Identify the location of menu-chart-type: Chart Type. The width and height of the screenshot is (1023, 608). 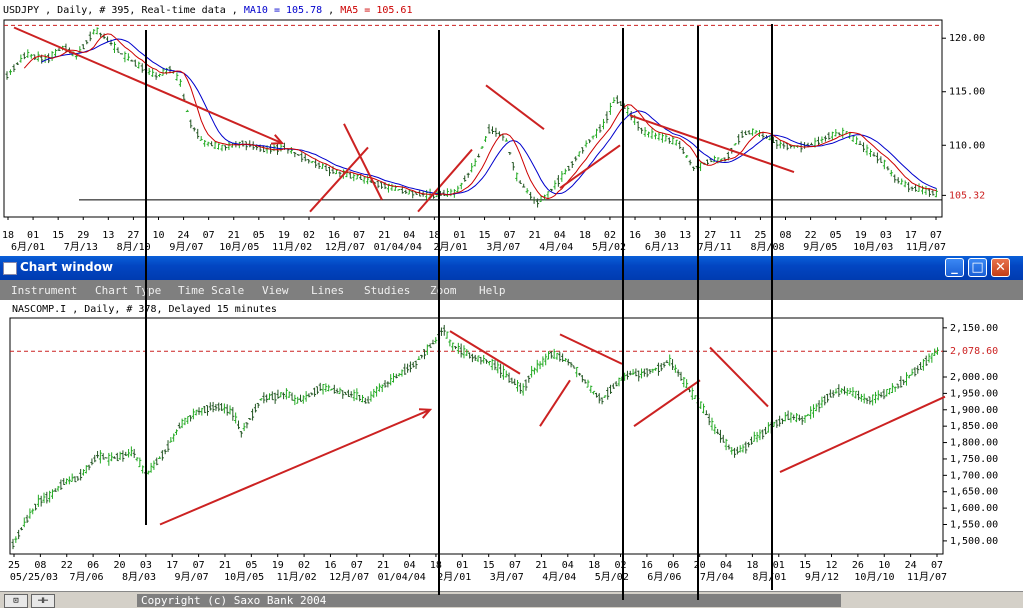
(128, 290).